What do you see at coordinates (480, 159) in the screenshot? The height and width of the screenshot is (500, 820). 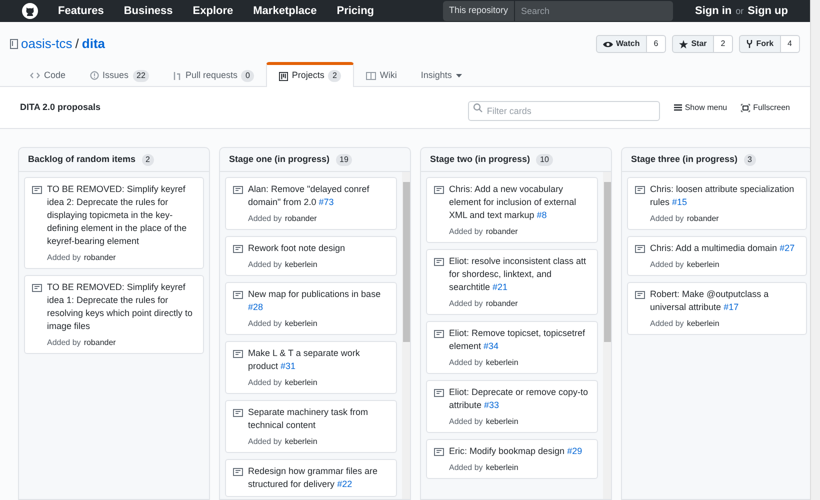 I see `column-title: Stage two (in progress)` at bounding box center [480, 159].